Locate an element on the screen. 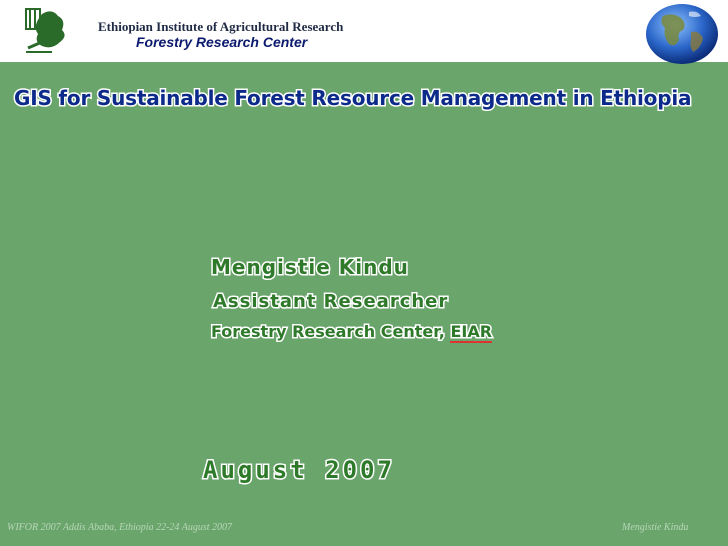 The image size is (728, 546). author-name: Mengistie Kindu is located at coordinates (310, 267).